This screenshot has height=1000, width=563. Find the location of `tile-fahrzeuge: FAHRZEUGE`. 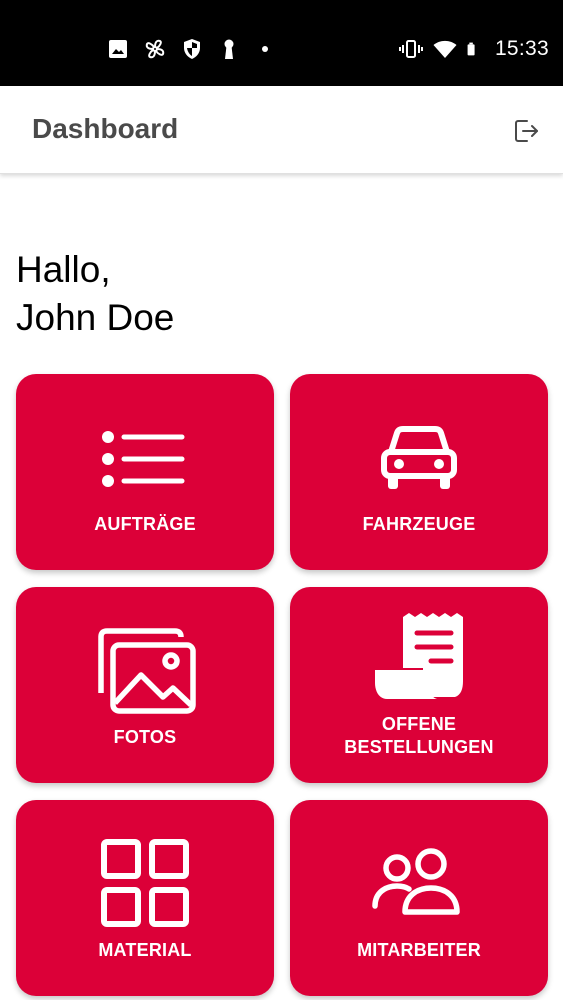

tile-fahrzeuge: FAHRZEUGE is located at coordinates (419, 472).